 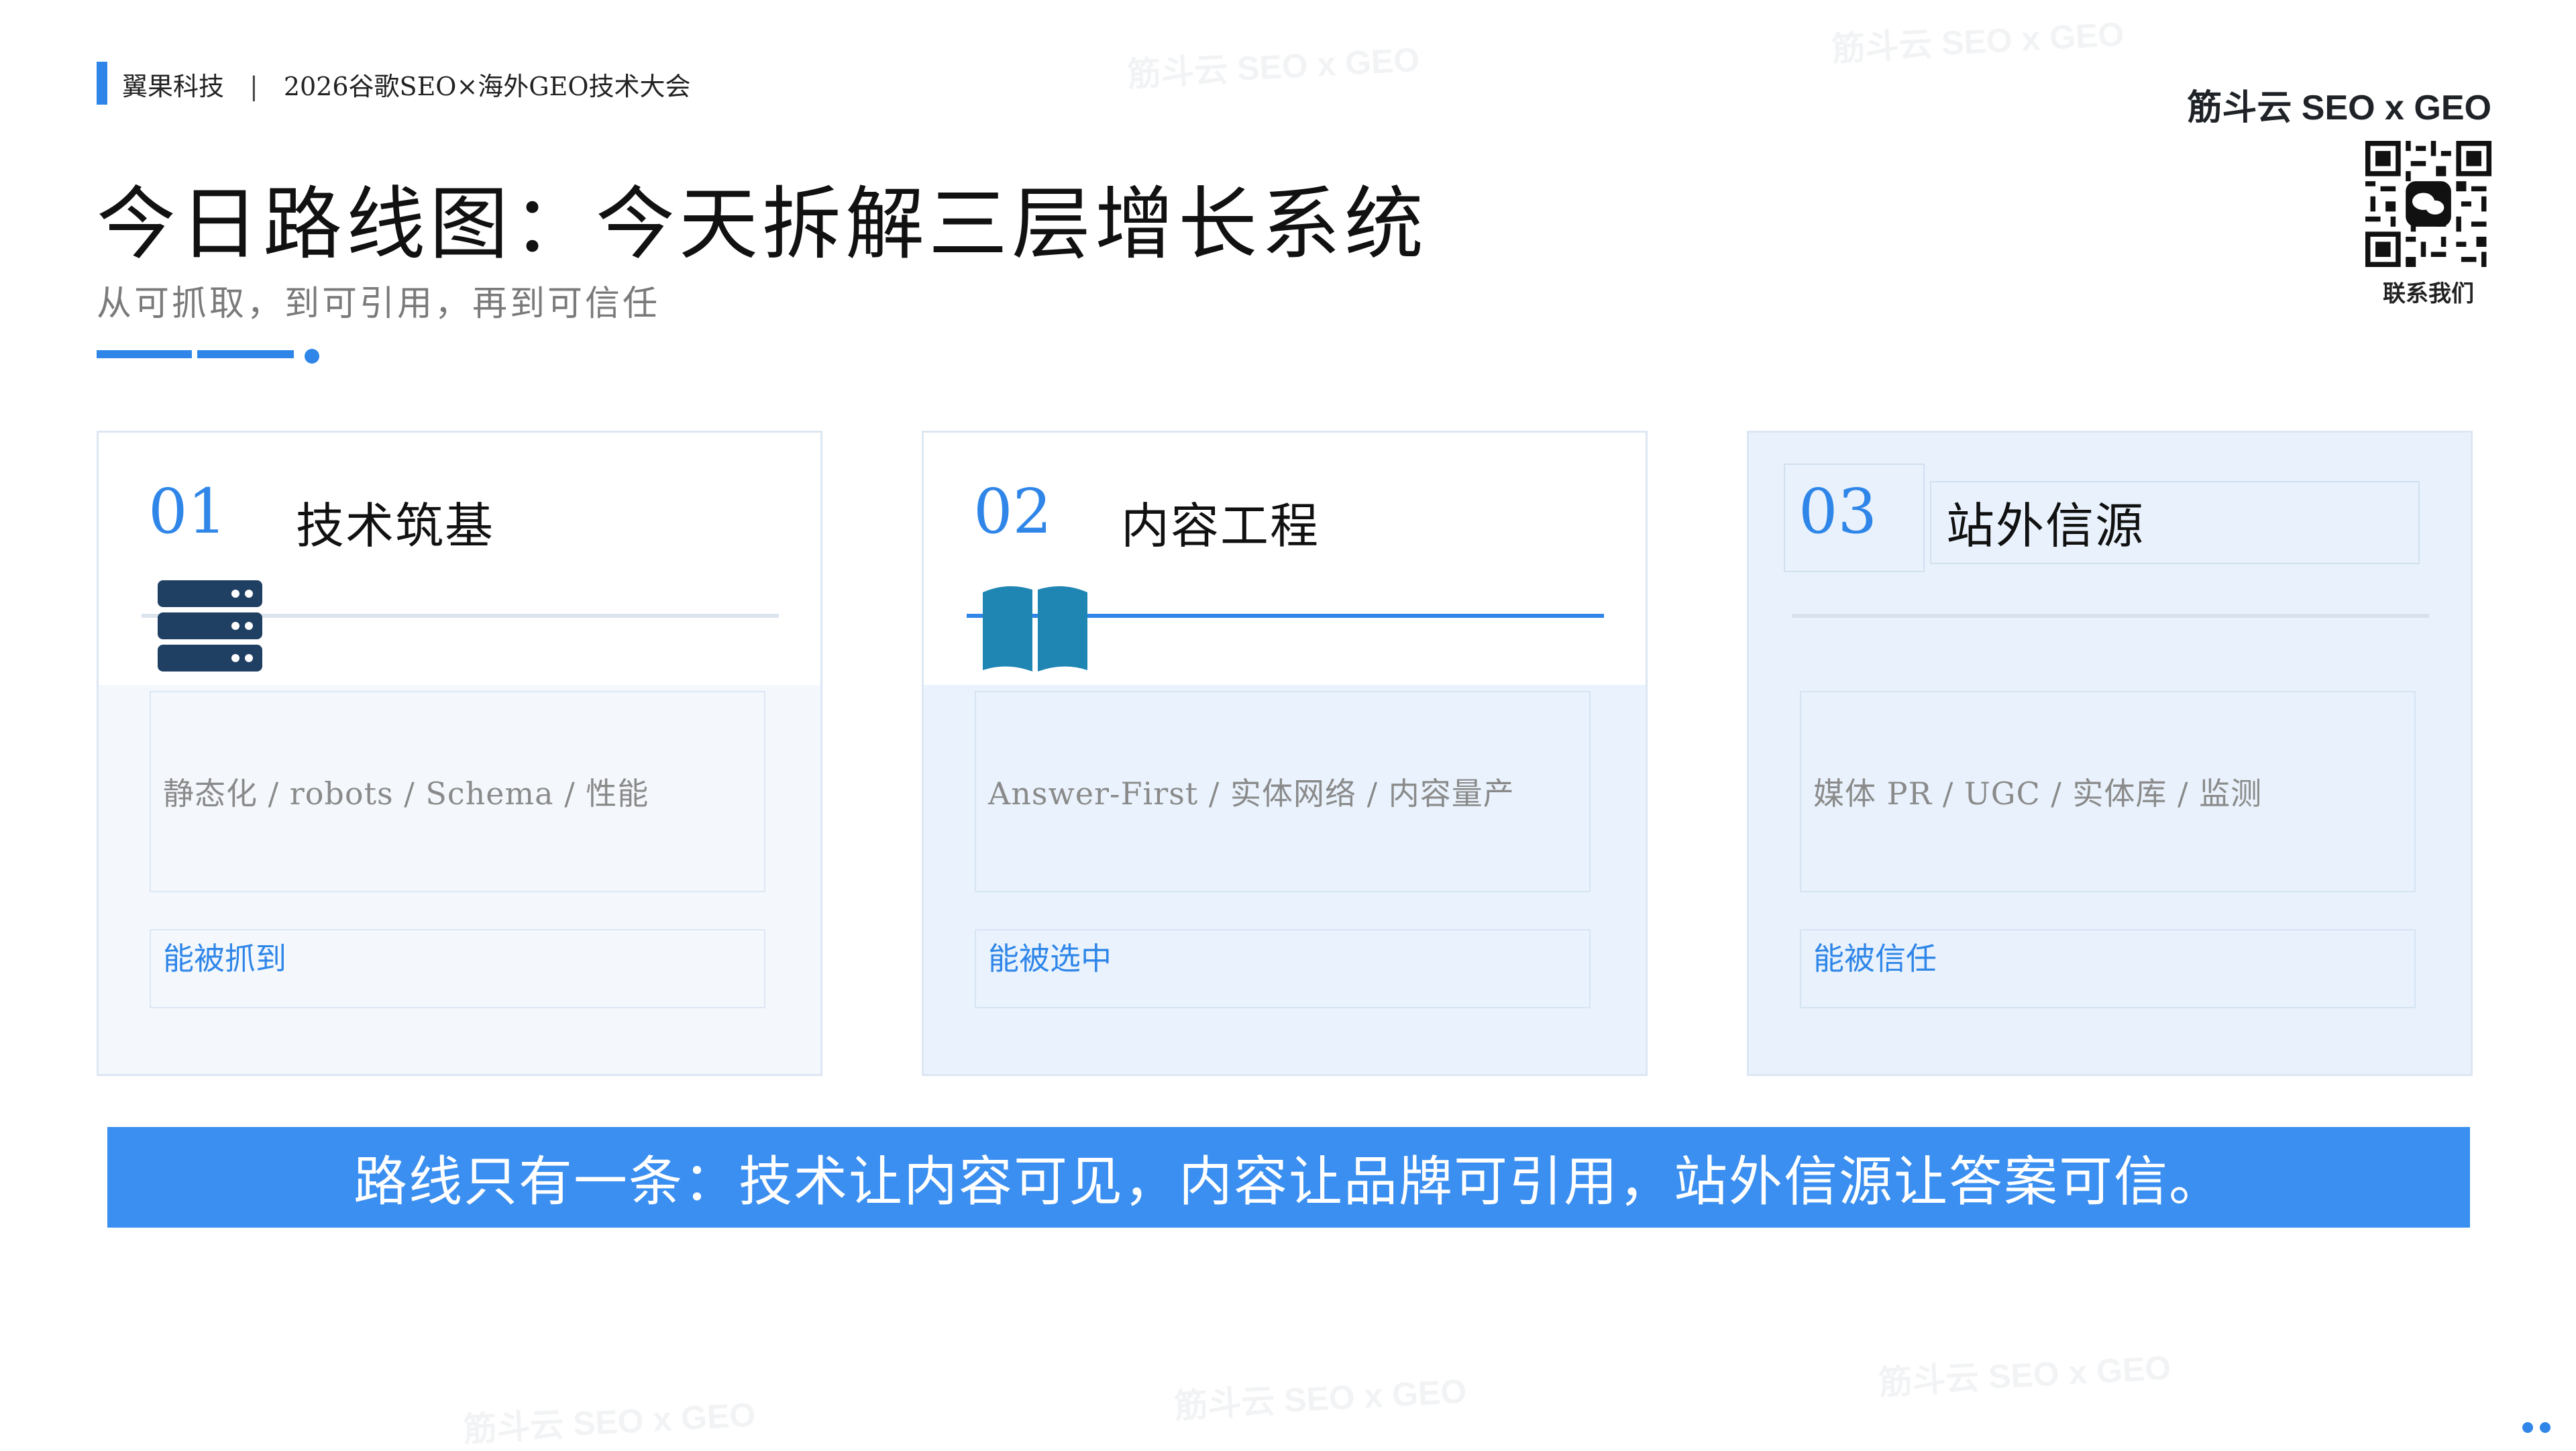 I want to click on summary-banner: 路线只有一条：技术让内容可见，内容让品牌可引用，站外信源让答案可信。, so click(x=1288, y=1177).